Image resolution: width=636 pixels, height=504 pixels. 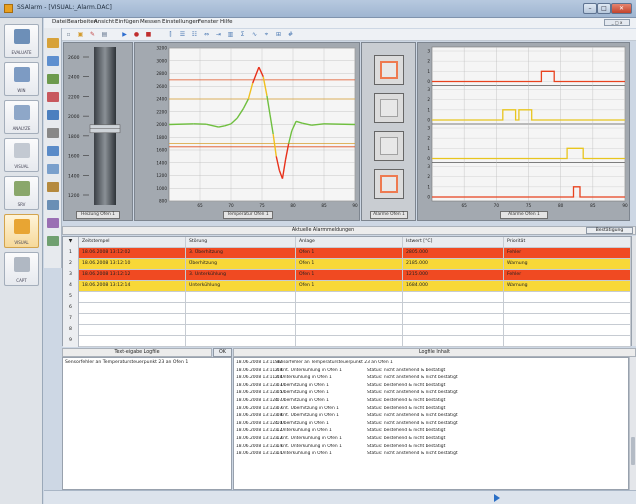 I want to click on stop-icon: ■, so click(x=148, y=34).